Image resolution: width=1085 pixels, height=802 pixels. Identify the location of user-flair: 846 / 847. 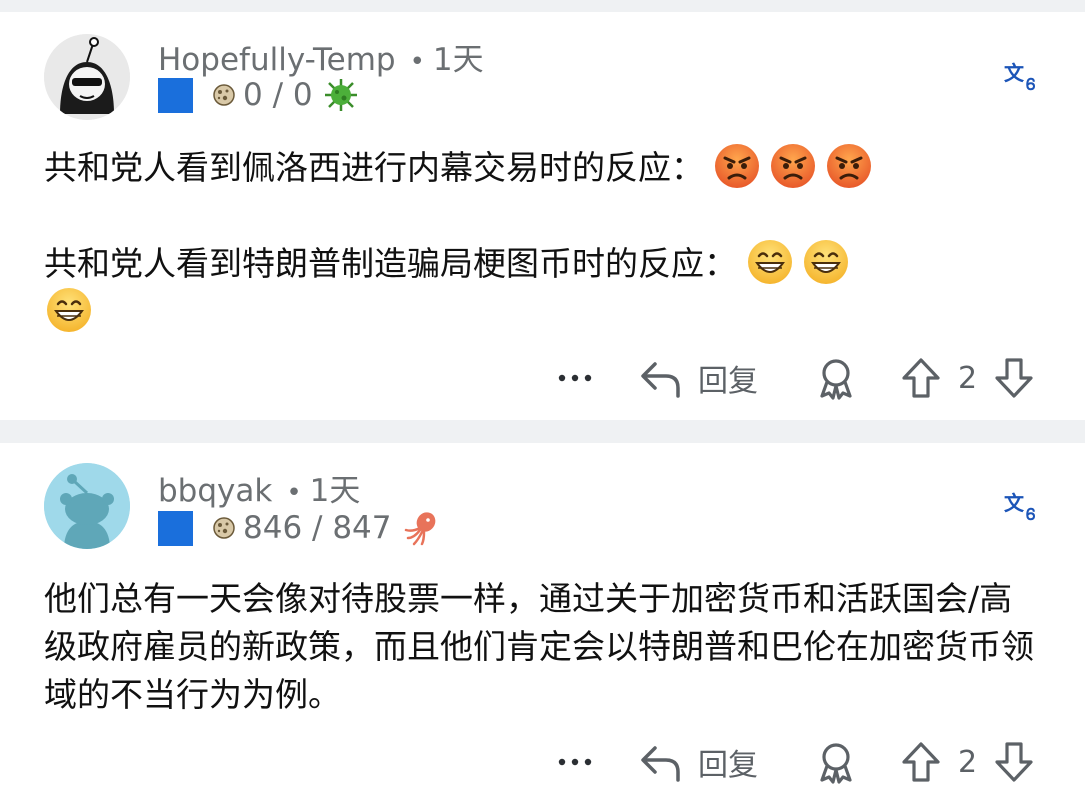
(298, 528).